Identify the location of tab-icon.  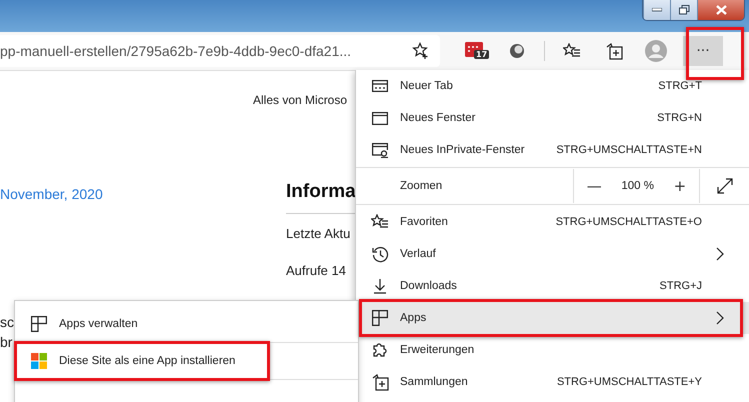
(380, 86).